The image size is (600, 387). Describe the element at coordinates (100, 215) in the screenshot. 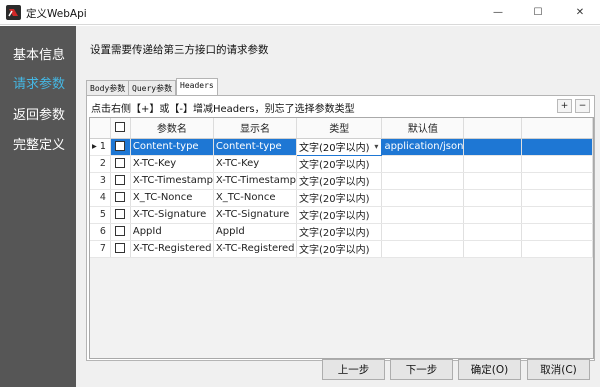

I see `row-number: 5` at that location.